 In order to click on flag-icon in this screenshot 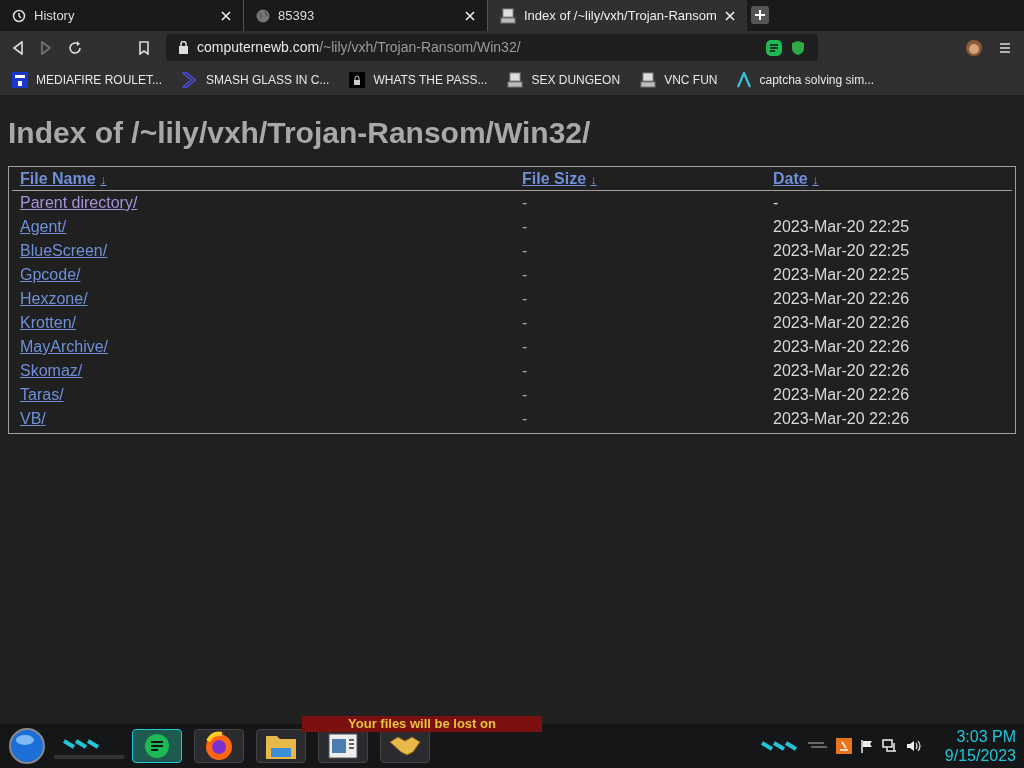, I will do `click(867, 746)`.